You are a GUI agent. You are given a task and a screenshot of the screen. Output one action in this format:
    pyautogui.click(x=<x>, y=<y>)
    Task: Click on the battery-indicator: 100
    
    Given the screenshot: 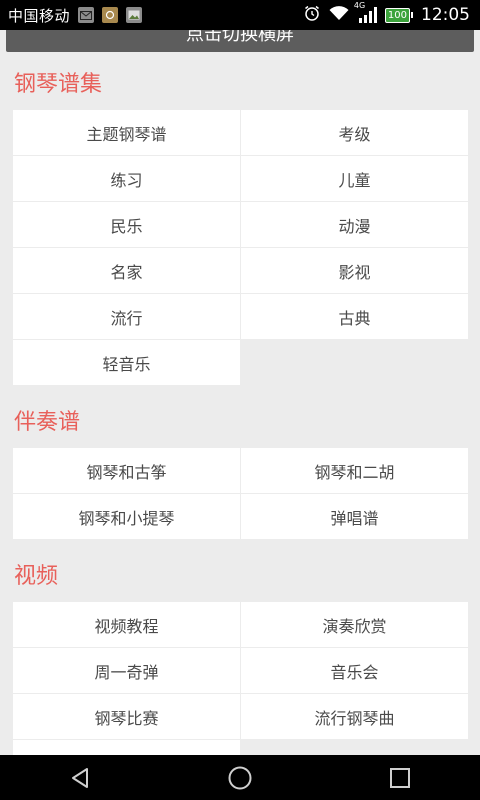 What is the action you would take?
    pyautogui.click(x=398, y=15)
    